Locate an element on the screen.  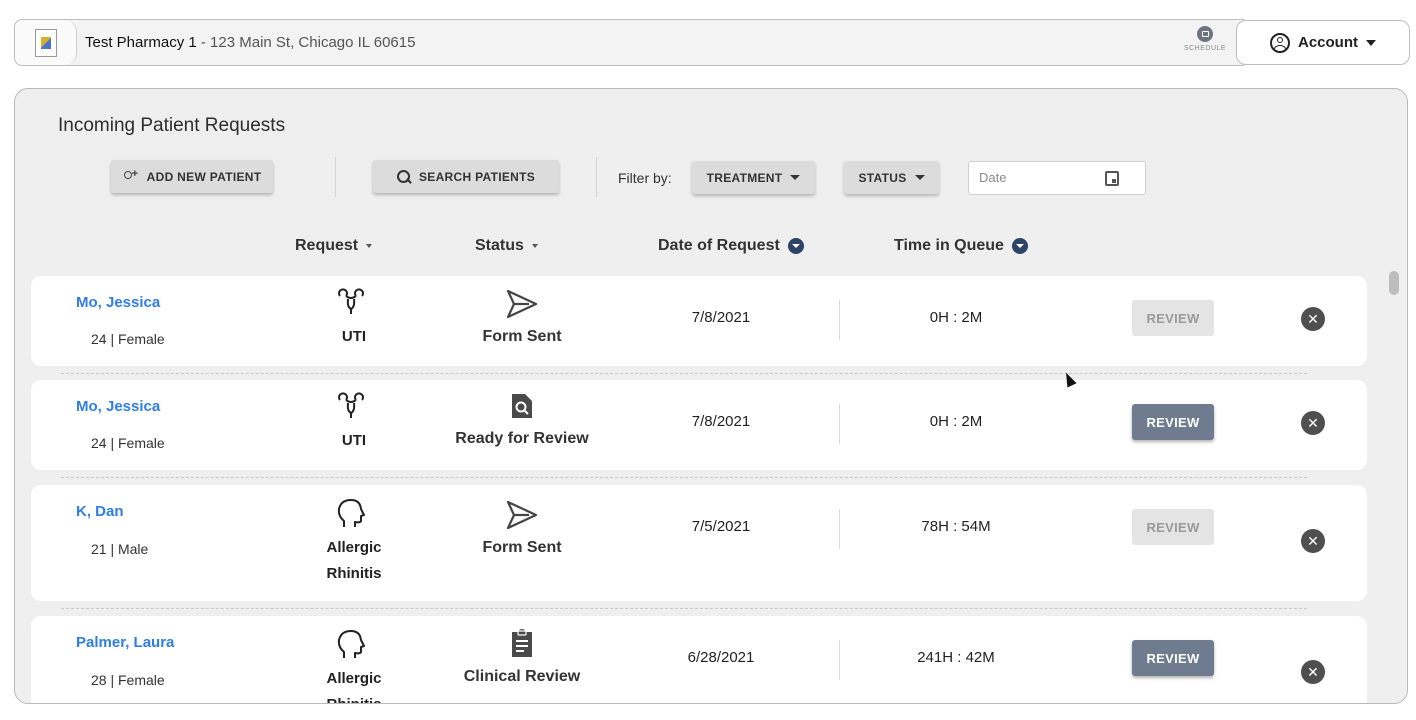
date-filter is located at coordinates (1057, 178).